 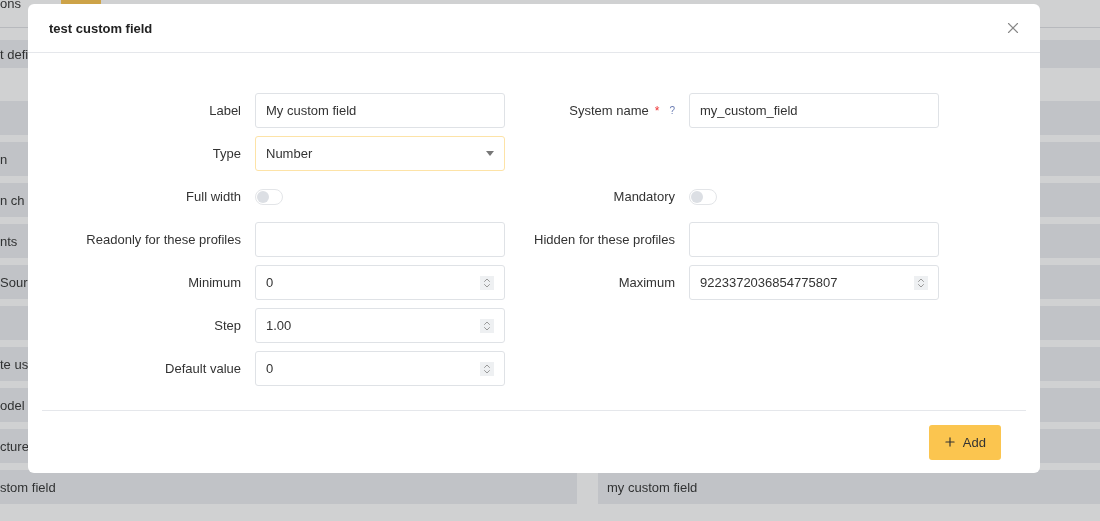 I want to click on field-label: Step, so click(x=227, y=325).